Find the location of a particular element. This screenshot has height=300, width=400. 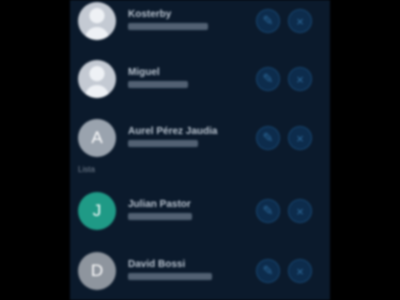

avatar: A is located at coordinates (97, 138).